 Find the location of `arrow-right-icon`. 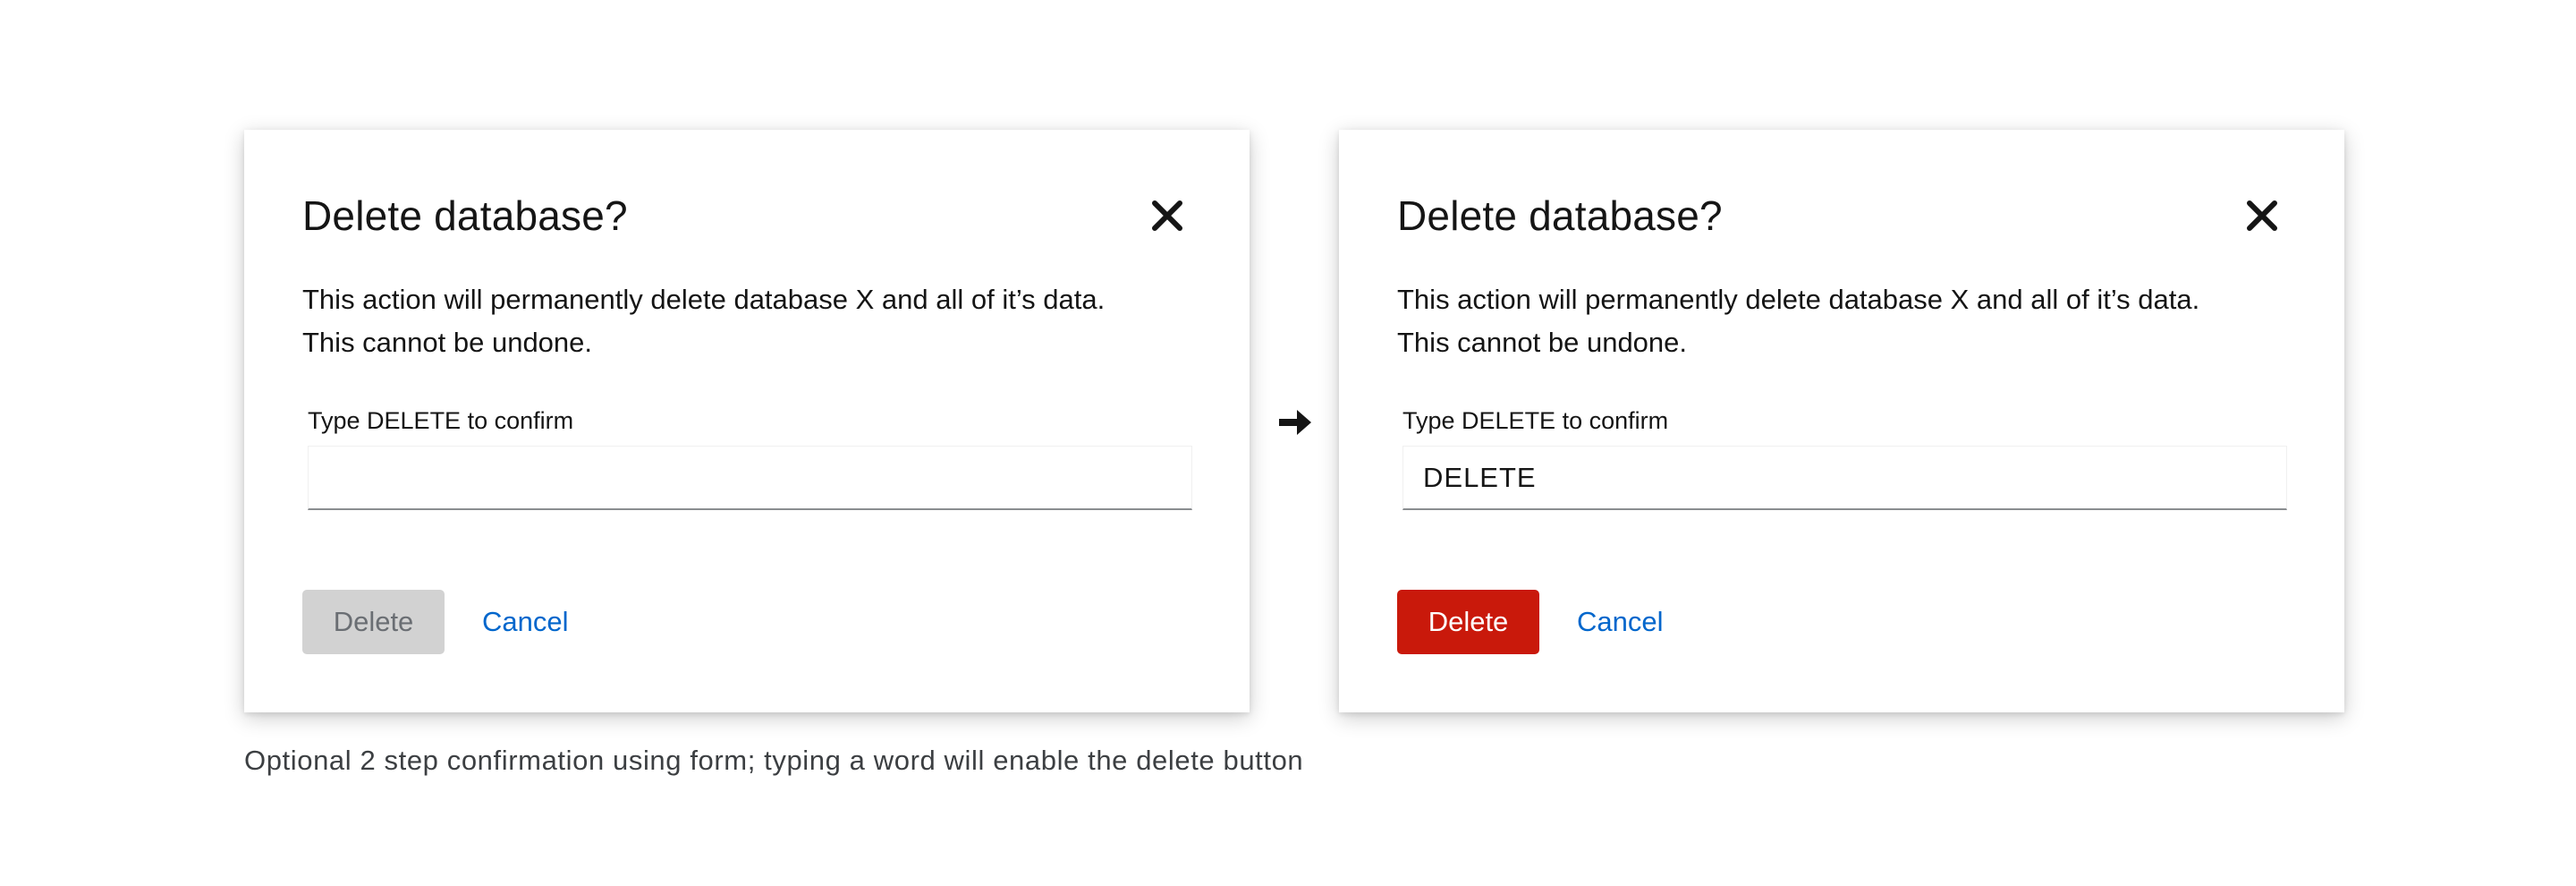

arrow-right-icon is located at coordinates (1295, 422).